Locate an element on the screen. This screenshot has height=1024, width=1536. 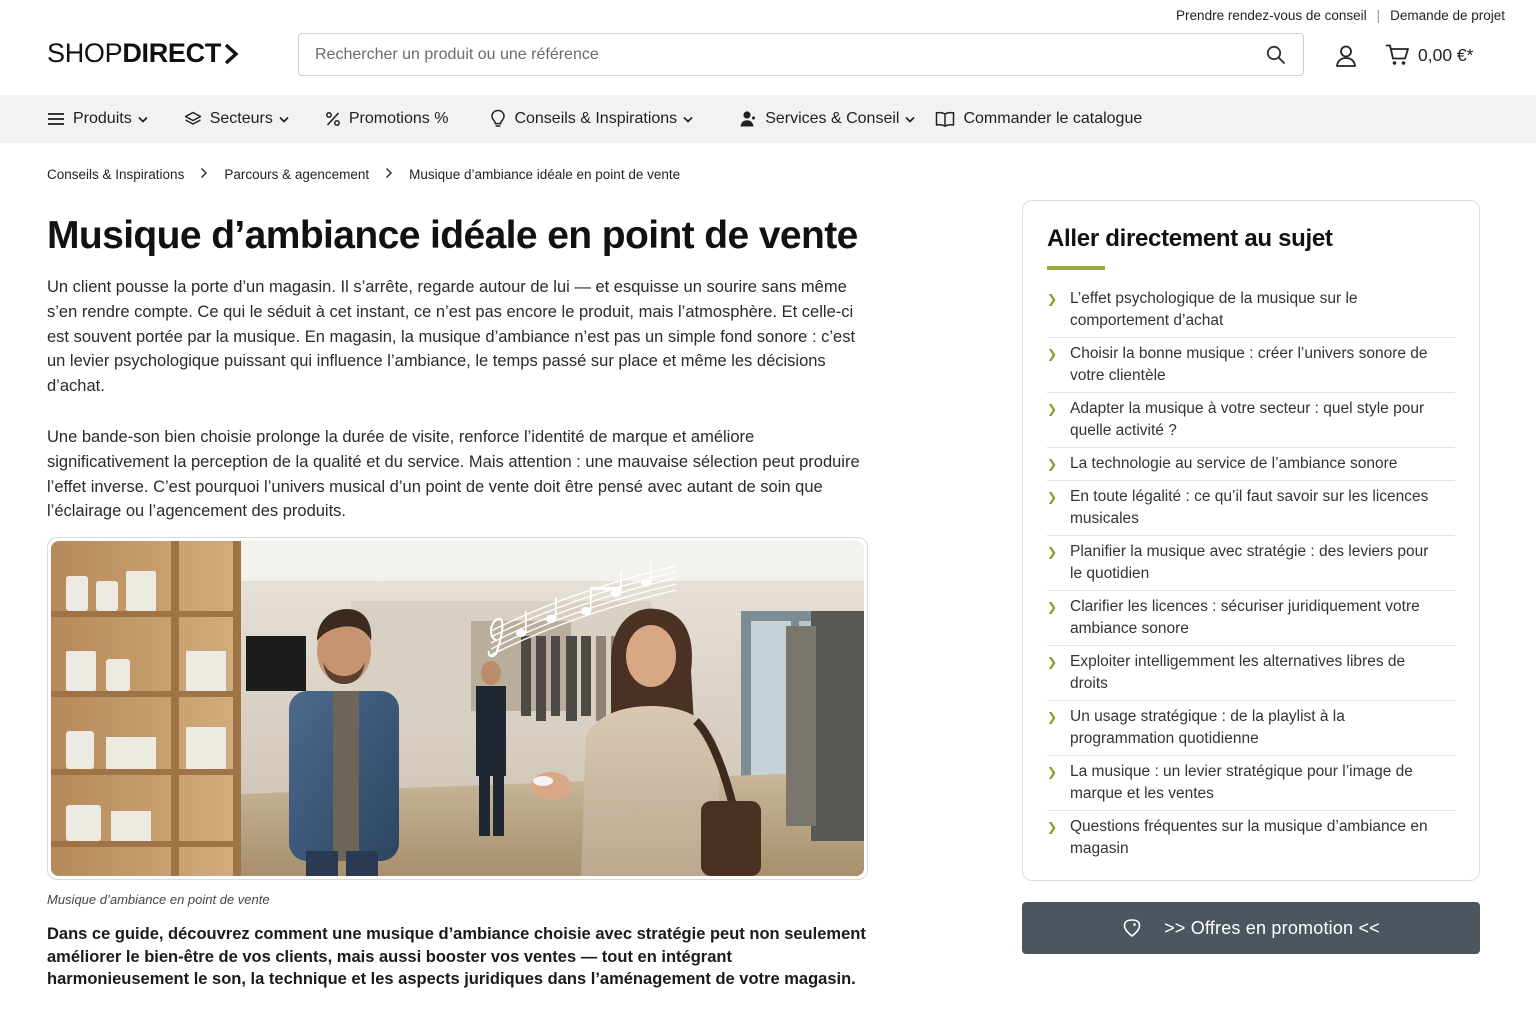
nav-item-services: Services & Conseil is located at coordinates (827, 119).